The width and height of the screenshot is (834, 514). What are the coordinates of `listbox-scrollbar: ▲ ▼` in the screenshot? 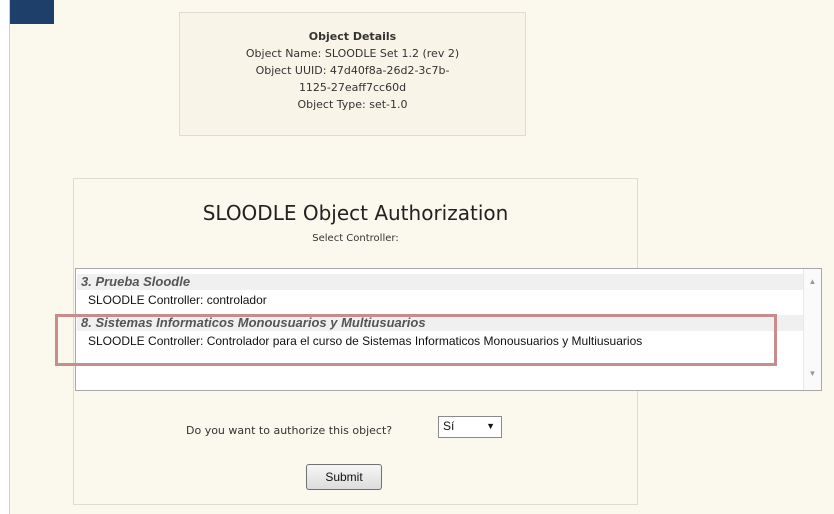 It's located at (812, 329).